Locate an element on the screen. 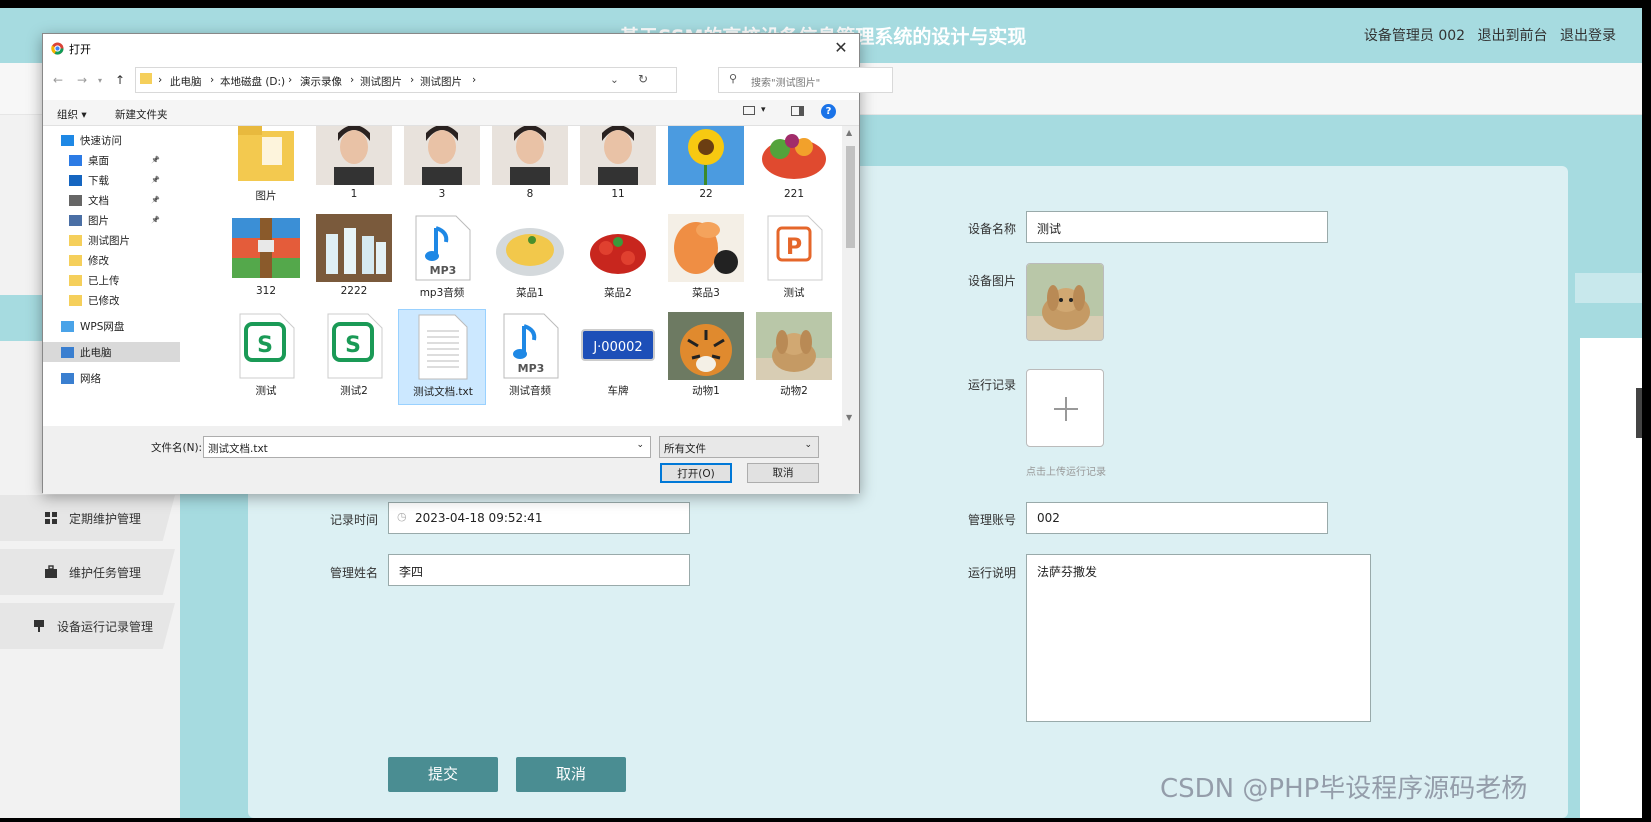 The image size is (1651, 822). file-name: 菜品3 is located at coordinates (706, 293).